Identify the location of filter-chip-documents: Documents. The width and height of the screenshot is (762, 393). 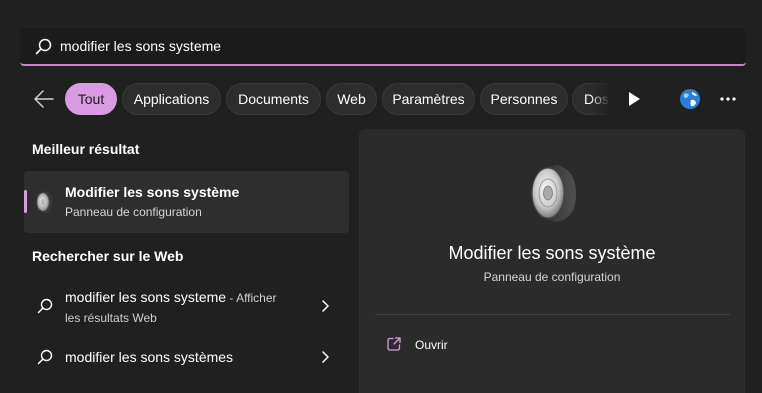
(273, 99).